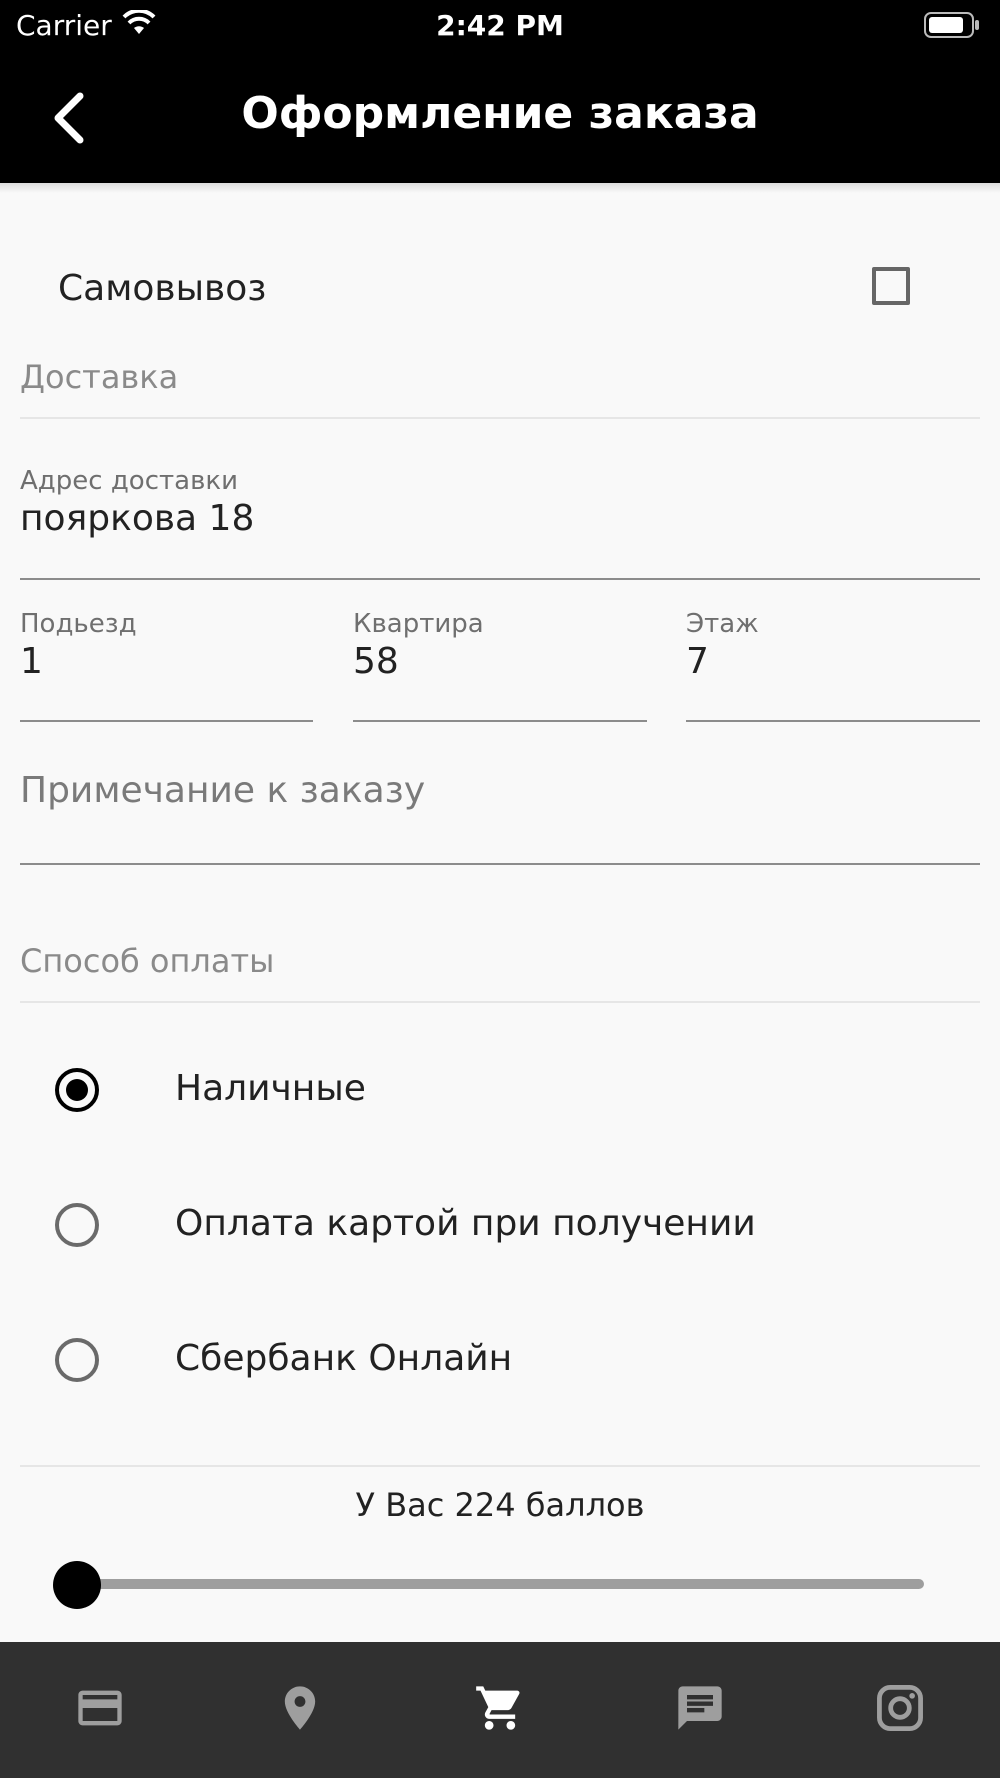 This screenshot has height=1778, width=1000. I want to click on entrance-field-label: Подьезд, so click(78, 624).